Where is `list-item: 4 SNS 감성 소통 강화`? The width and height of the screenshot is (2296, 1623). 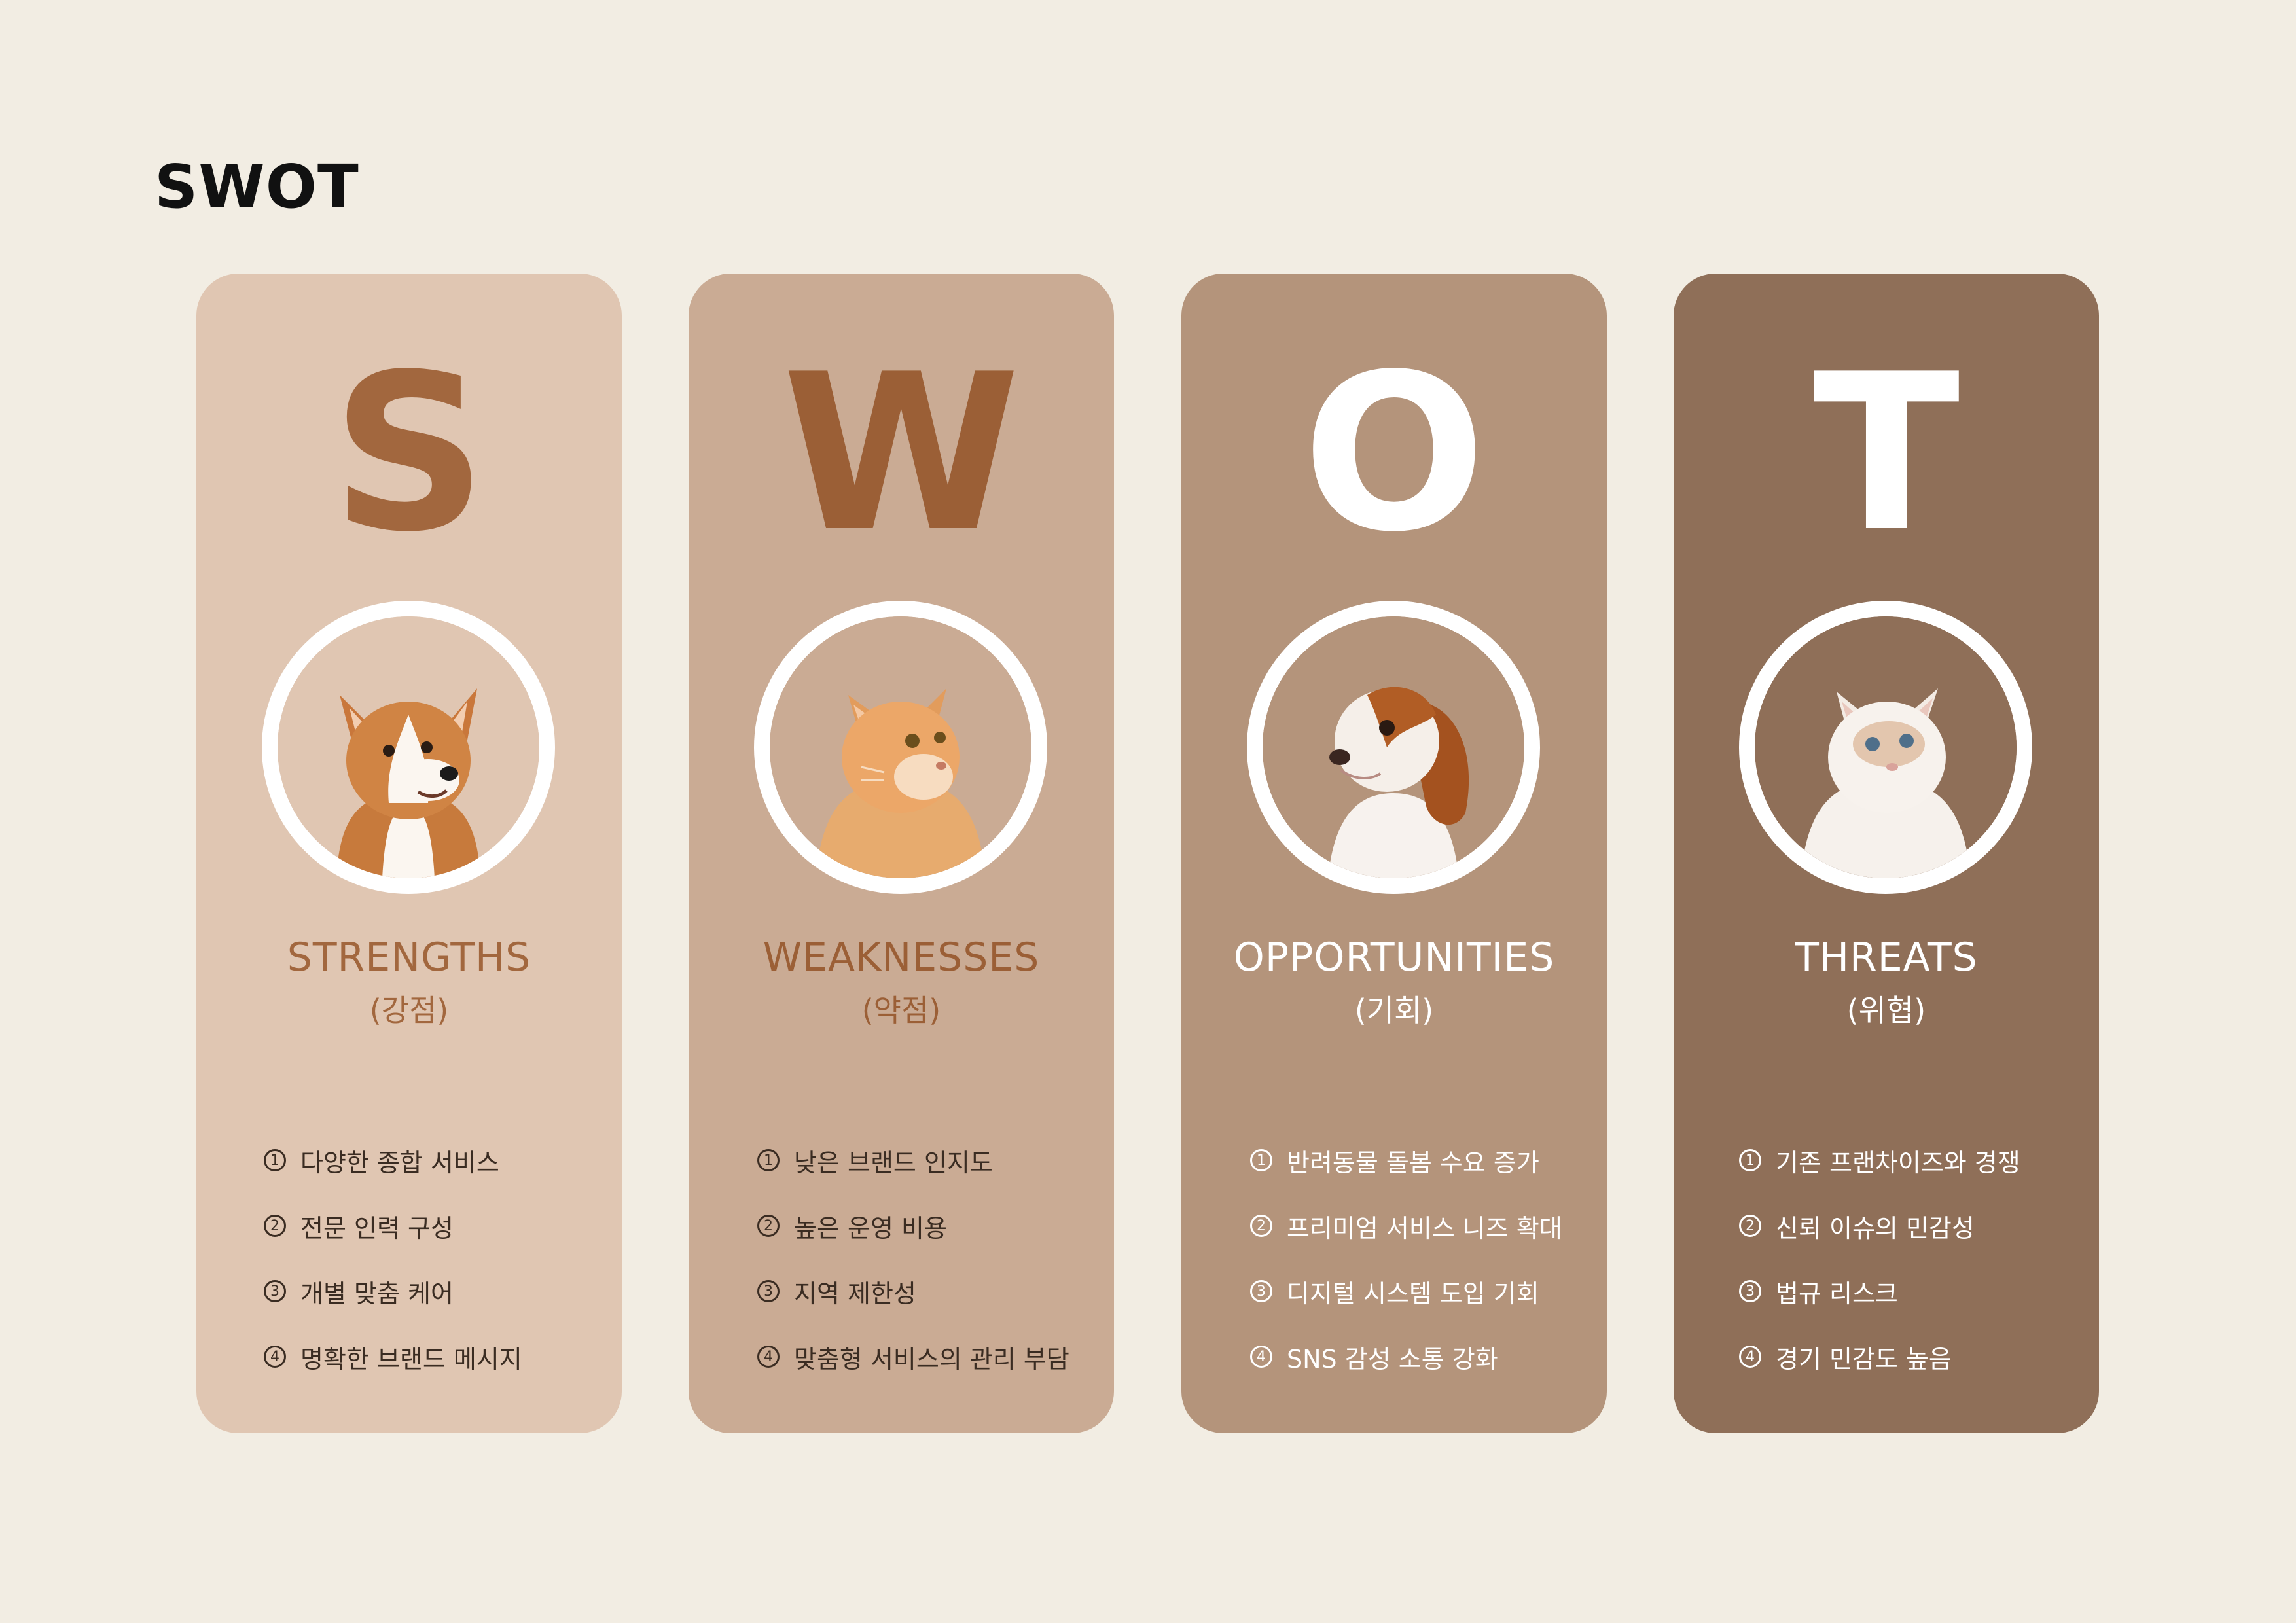 list-item: 4 SNS 감성 소통 강화 is located at coordinates (1428, 1356).